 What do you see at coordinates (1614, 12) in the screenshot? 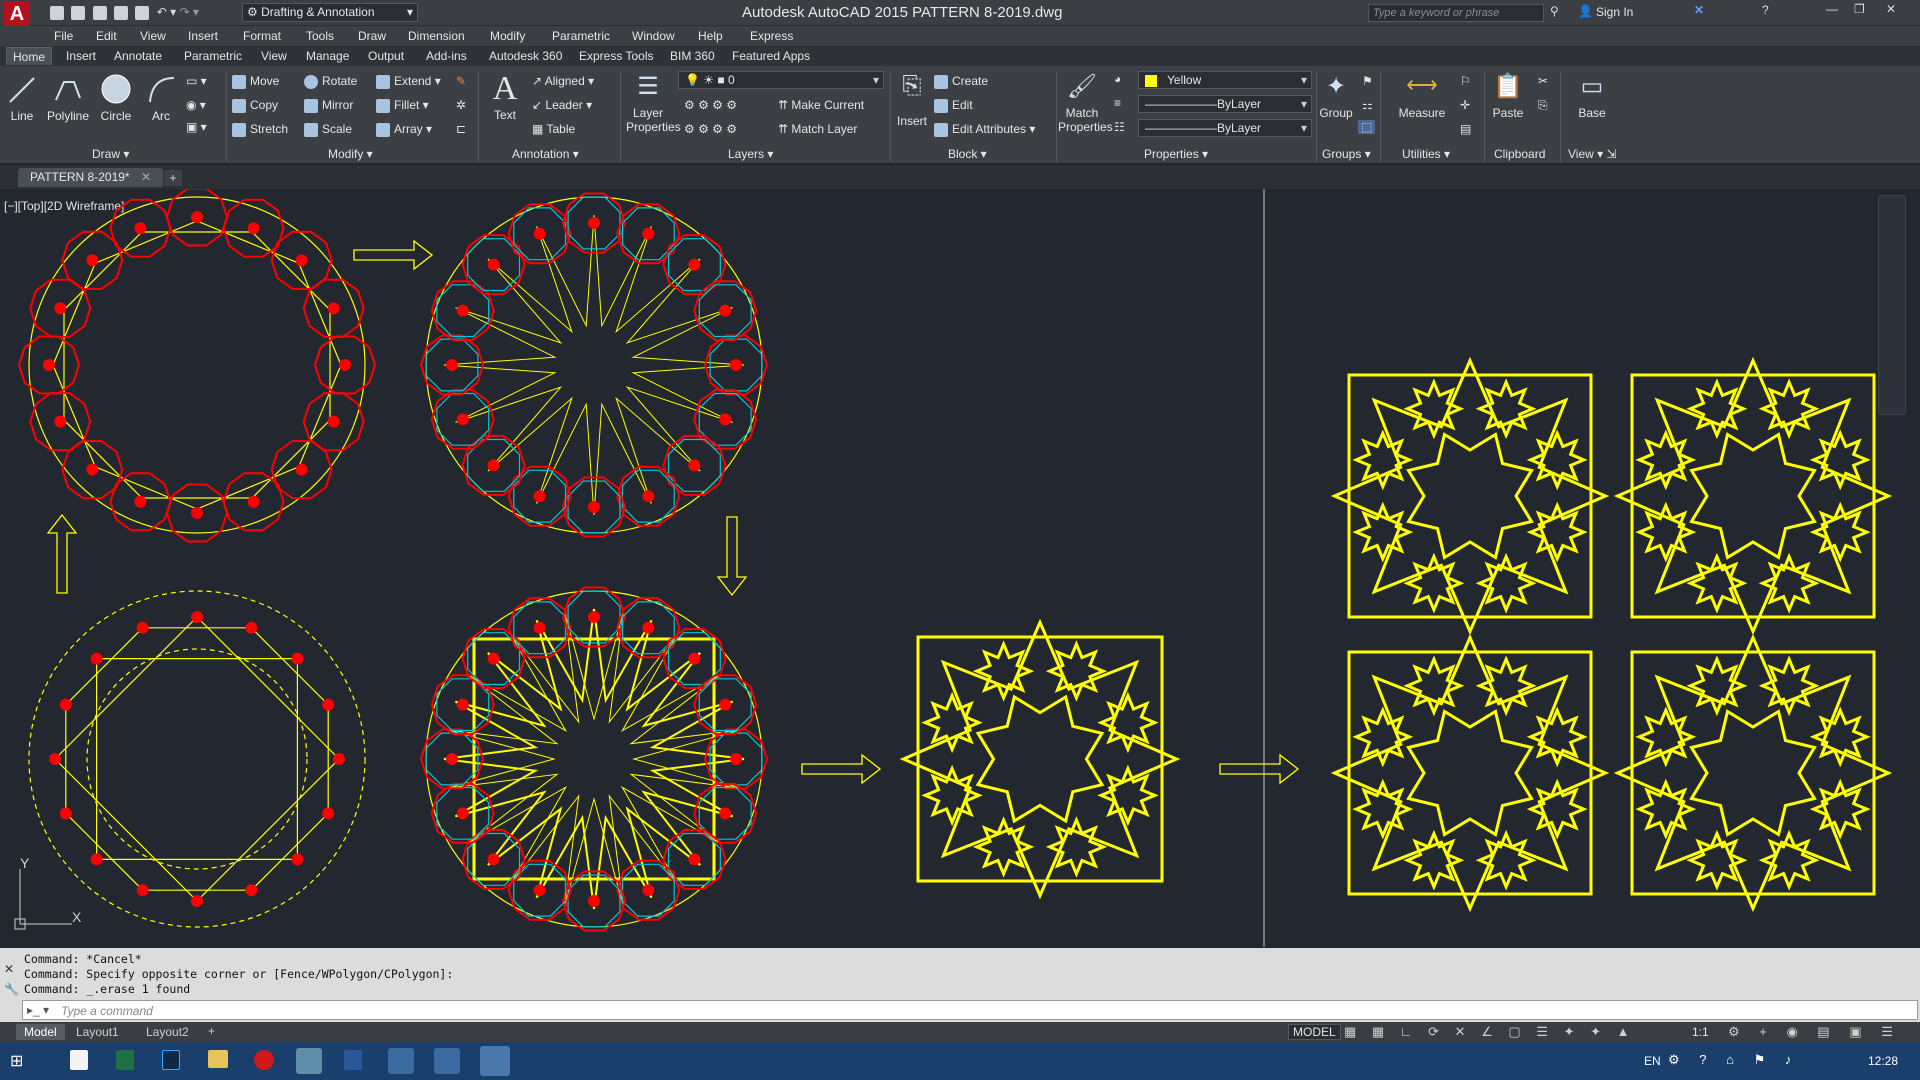
I see `sign-in-button: Sign In` at bounding box center [1614, 12].